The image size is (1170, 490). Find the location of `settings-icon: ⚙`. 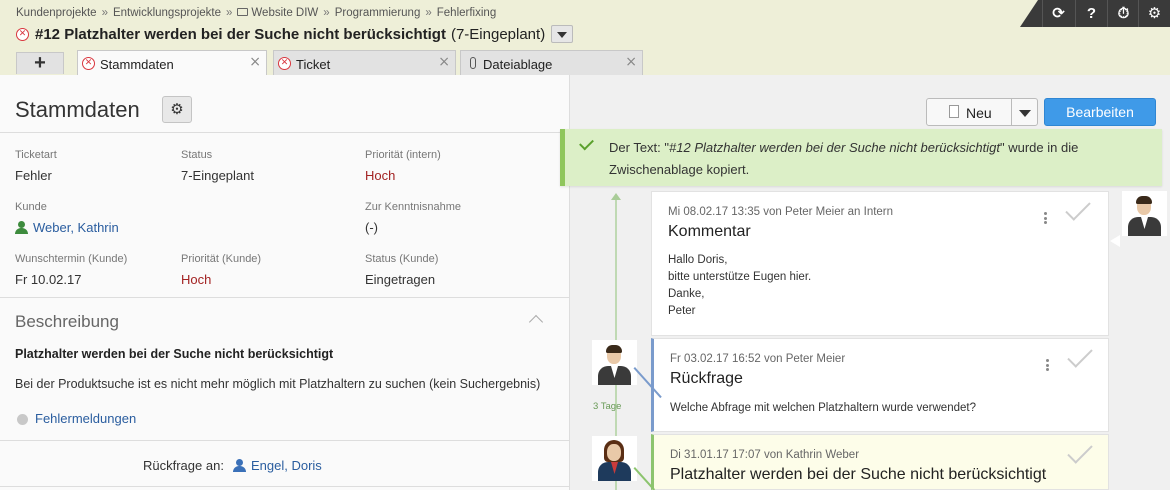

settings-icon: ⚙ is located at coordinates (1154, 13).